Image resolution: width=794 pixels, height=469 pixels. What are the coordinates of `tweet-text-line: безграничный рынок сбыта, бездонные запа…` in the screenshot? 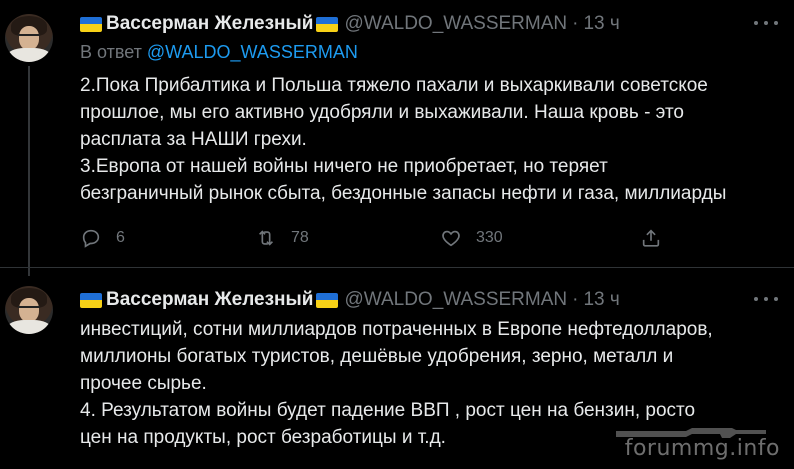 It's located at (403, 193).